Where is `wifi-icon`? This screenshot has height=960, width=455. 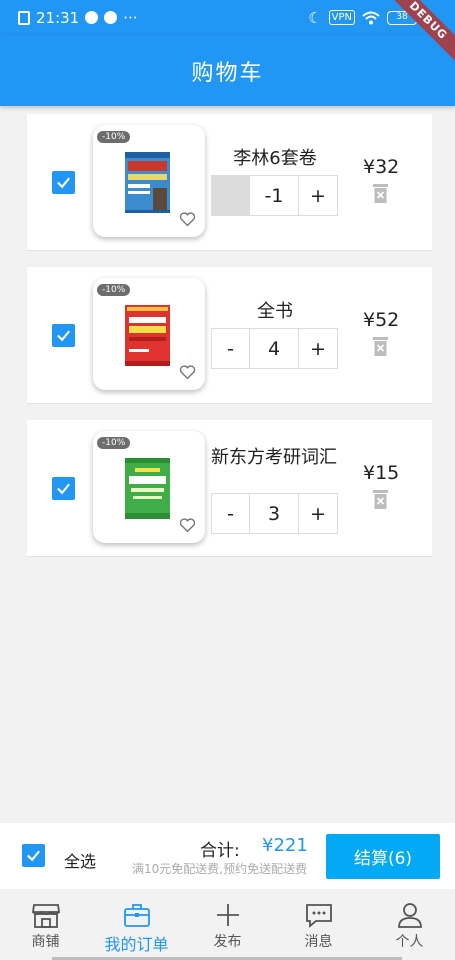
wifi-icon is located at coordinates (371, 17).